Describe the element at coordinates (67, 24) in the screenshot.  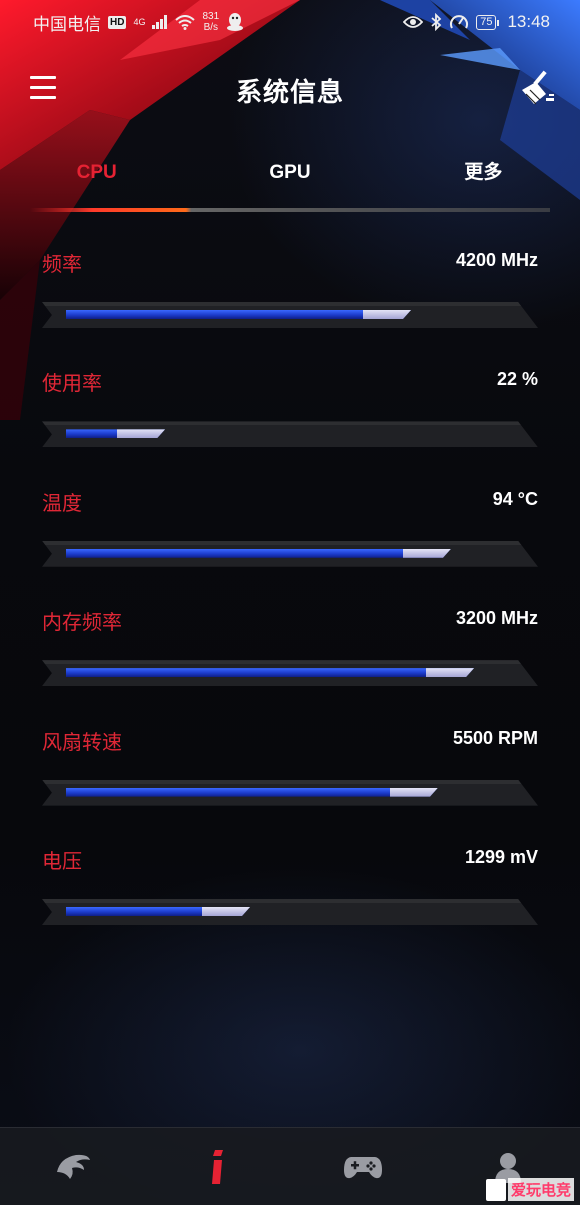
I see `carrier-name: 中国电信` at that location.